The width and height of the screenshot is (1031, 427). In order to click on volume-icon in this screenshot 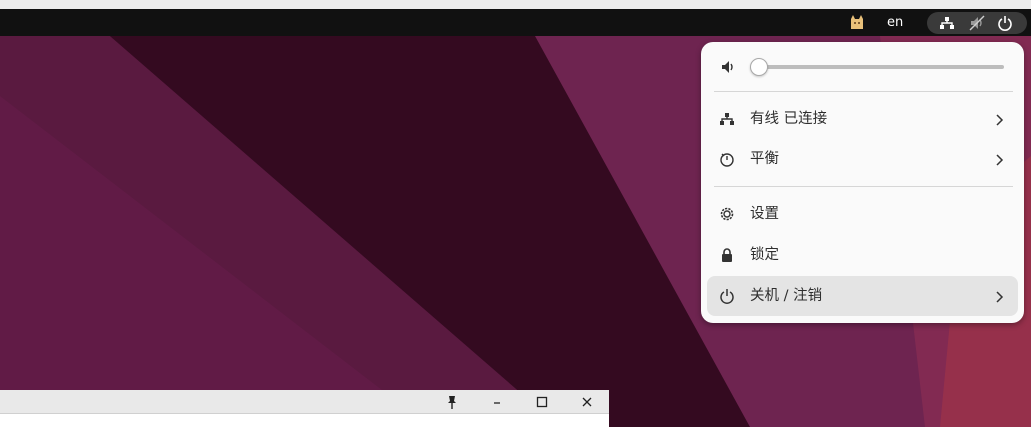, I will do `click(728, 67)`.